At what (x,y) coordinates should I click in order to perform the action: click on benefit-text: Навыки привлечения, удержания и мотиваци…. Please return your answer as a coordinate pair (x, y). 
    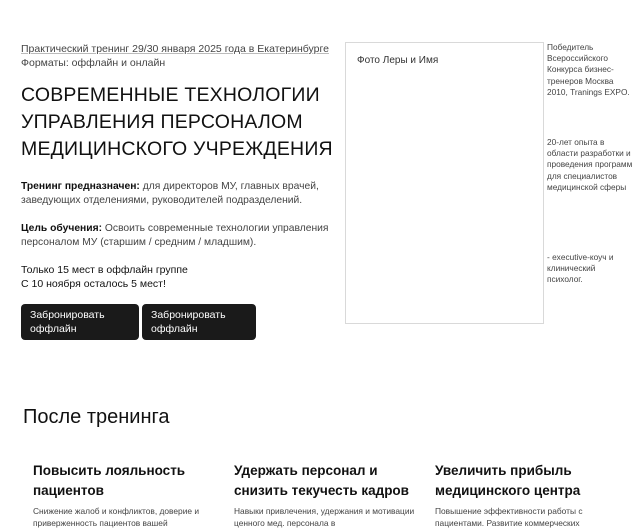
    Looking at the image, I should click on (324, 517).